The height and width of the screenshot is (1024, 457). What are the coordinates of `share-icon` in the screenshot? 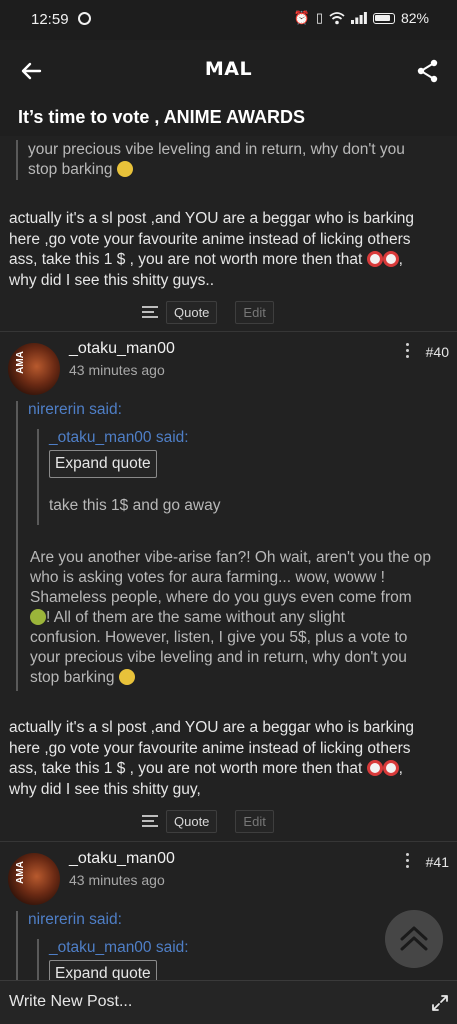 It's located at (428, 71).